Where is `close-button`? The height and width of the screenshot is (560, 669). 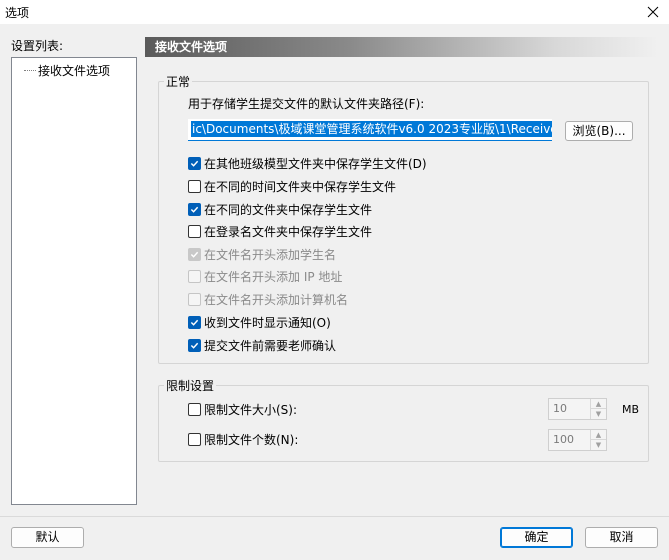 close-button is located at coordinates (653, 12).